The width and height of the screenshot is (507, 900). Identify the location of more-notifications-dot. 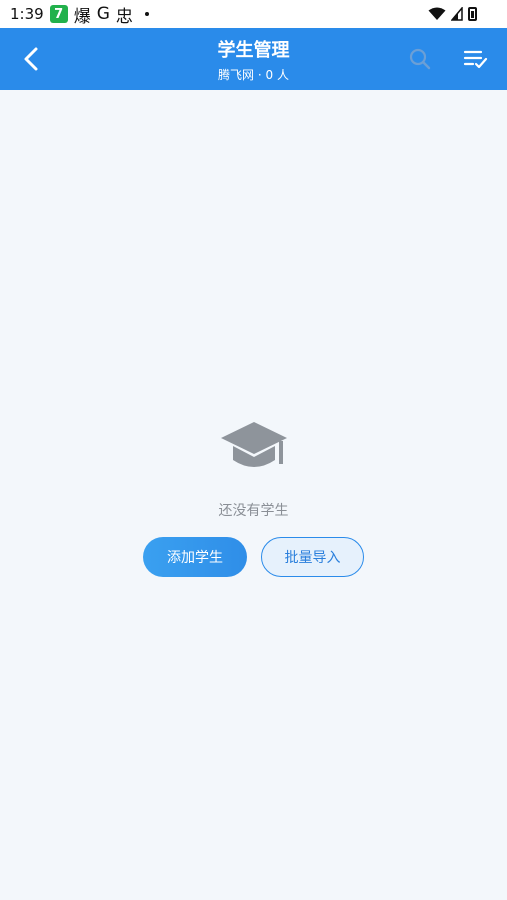
(146, 14).